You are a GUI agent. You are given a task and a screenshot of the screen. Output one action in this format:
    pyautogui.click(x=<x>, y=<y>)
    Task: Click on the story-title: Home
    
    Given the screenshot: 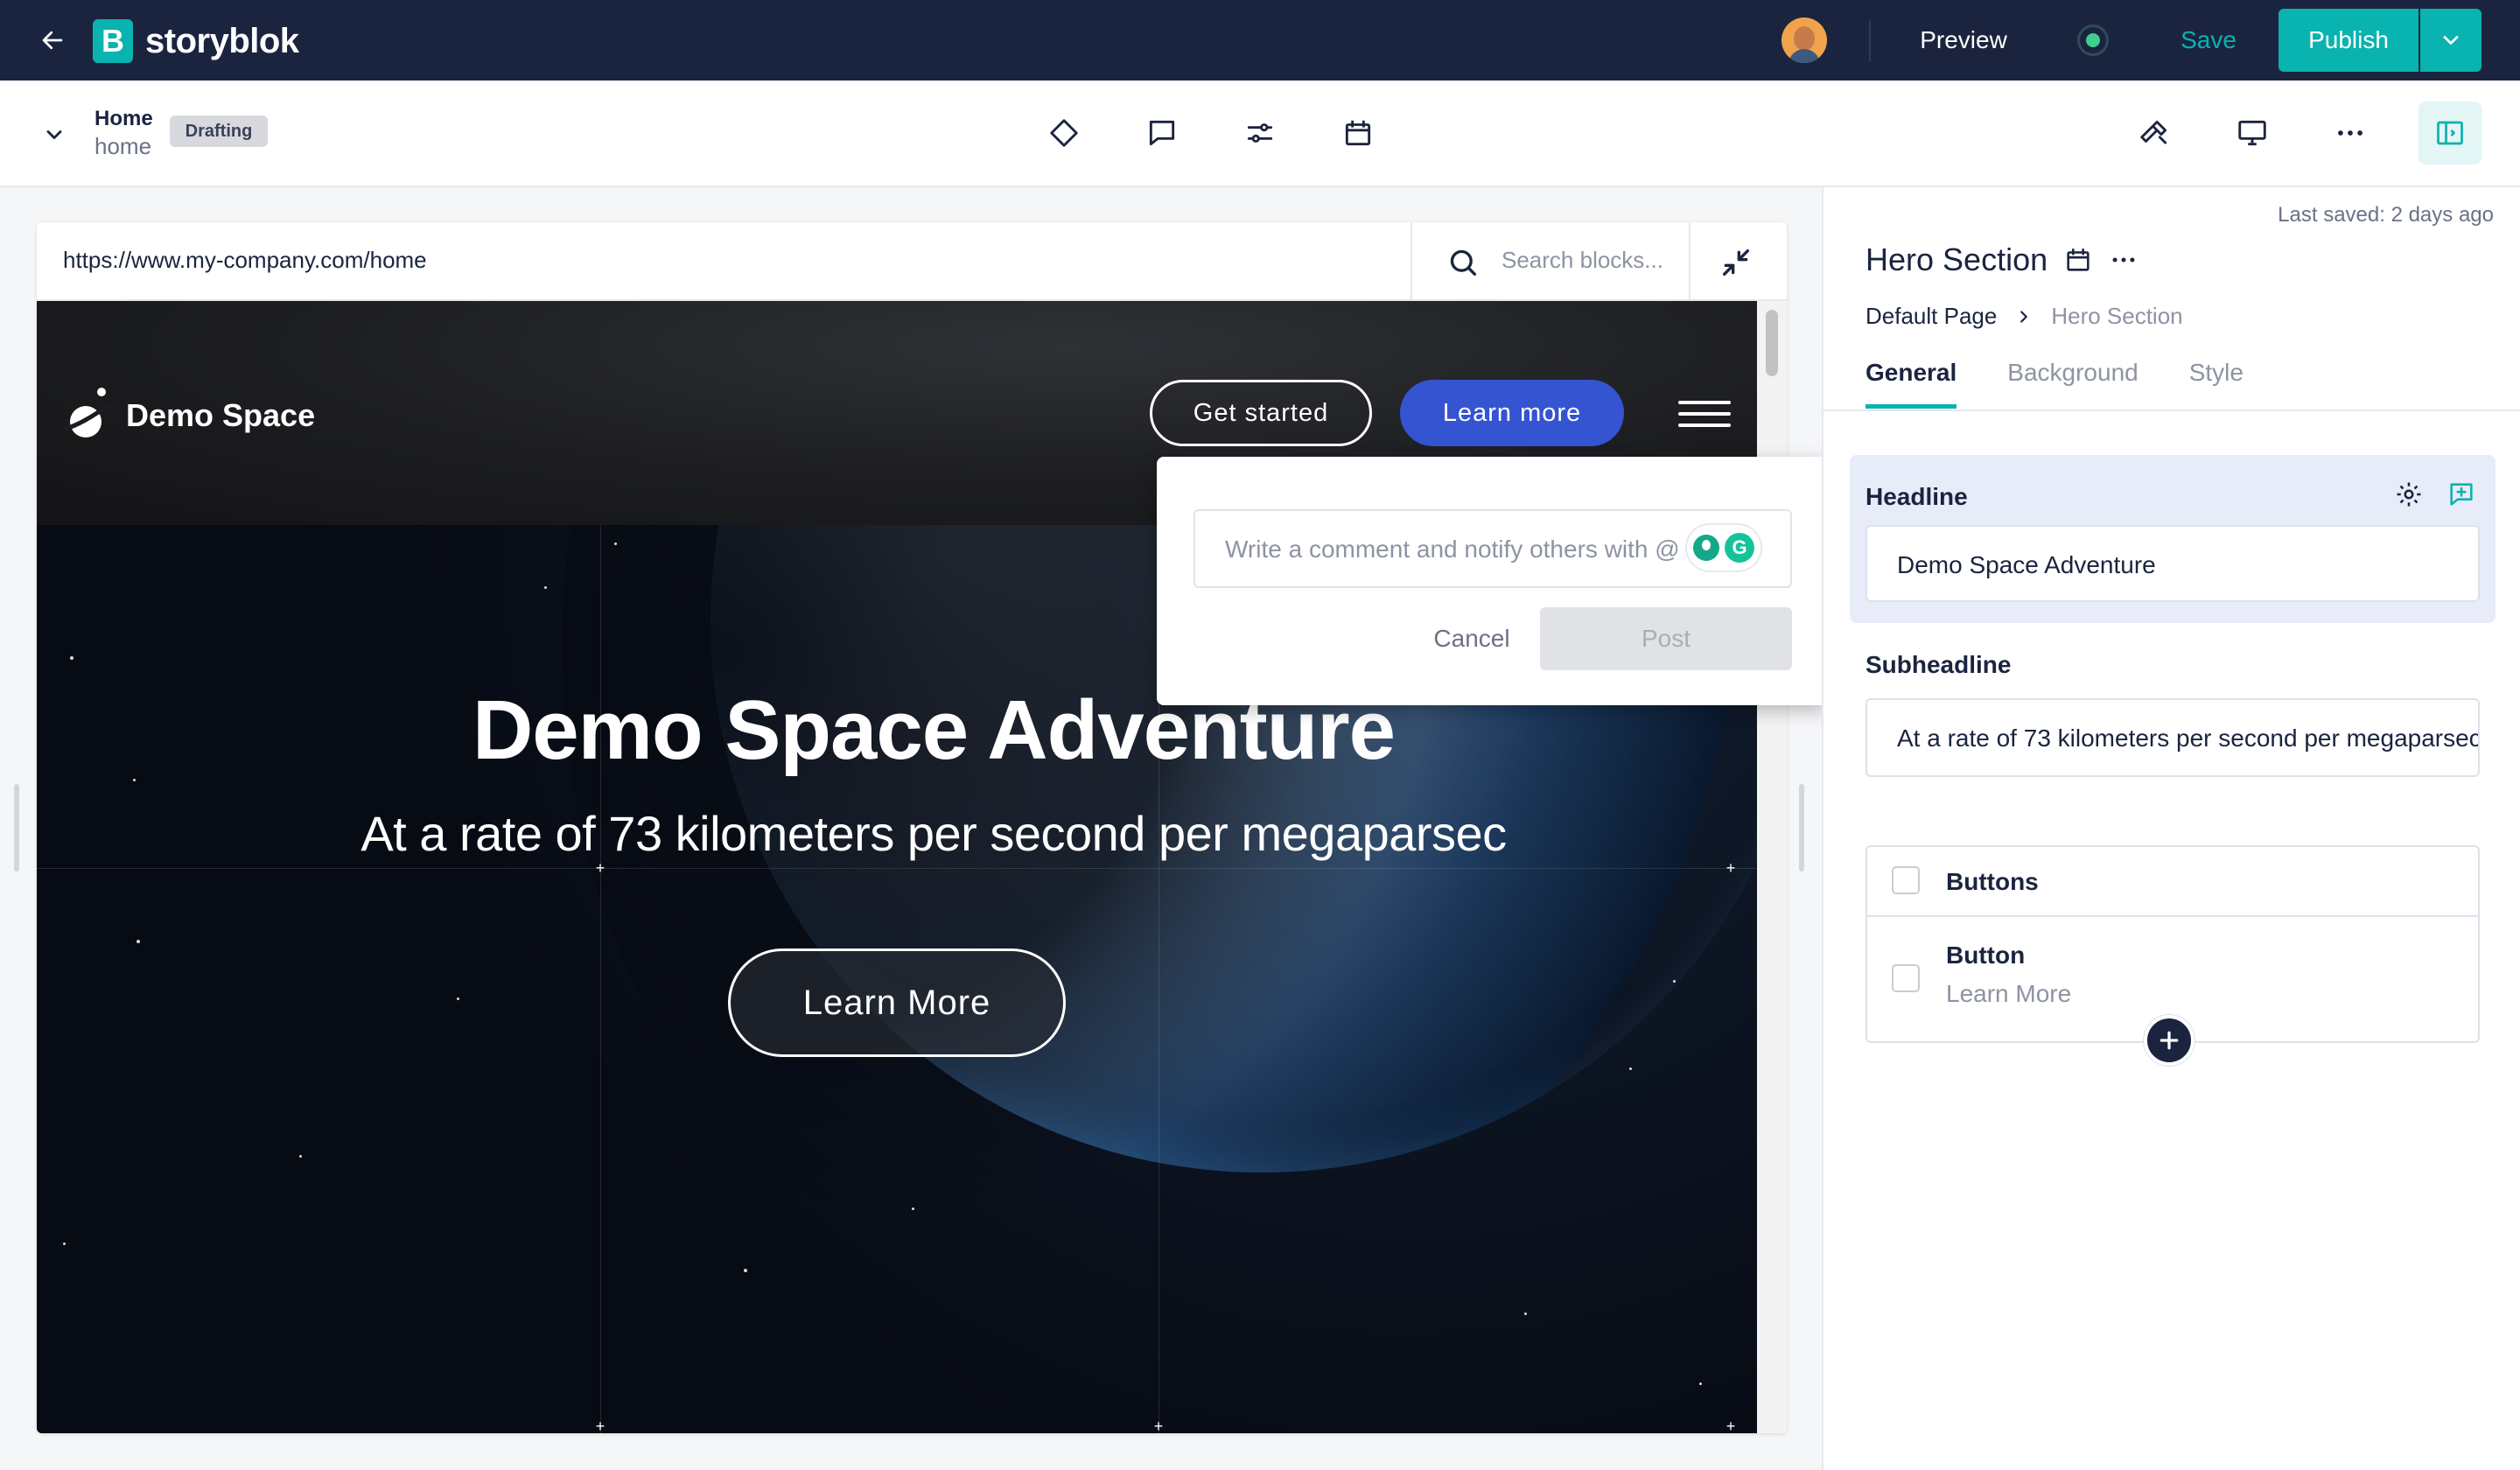 What is the action you would take?
    pyautogui.click(x=123, y=118)
    